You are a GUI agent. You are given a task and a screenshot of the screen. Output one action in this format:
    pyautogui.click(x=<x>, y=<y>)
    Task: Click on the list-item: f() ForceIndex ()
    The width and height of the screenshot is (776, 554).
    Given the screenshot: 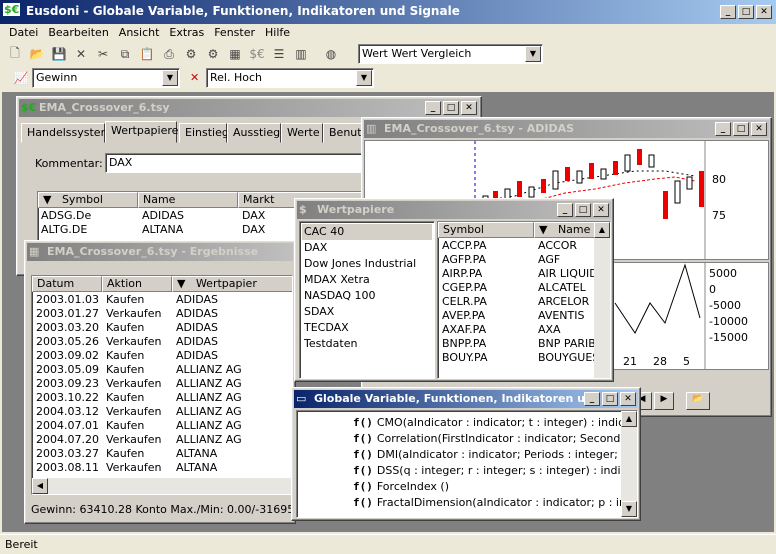 What is the action you would take?
    pyautogui.click(x=488, y=487)
    